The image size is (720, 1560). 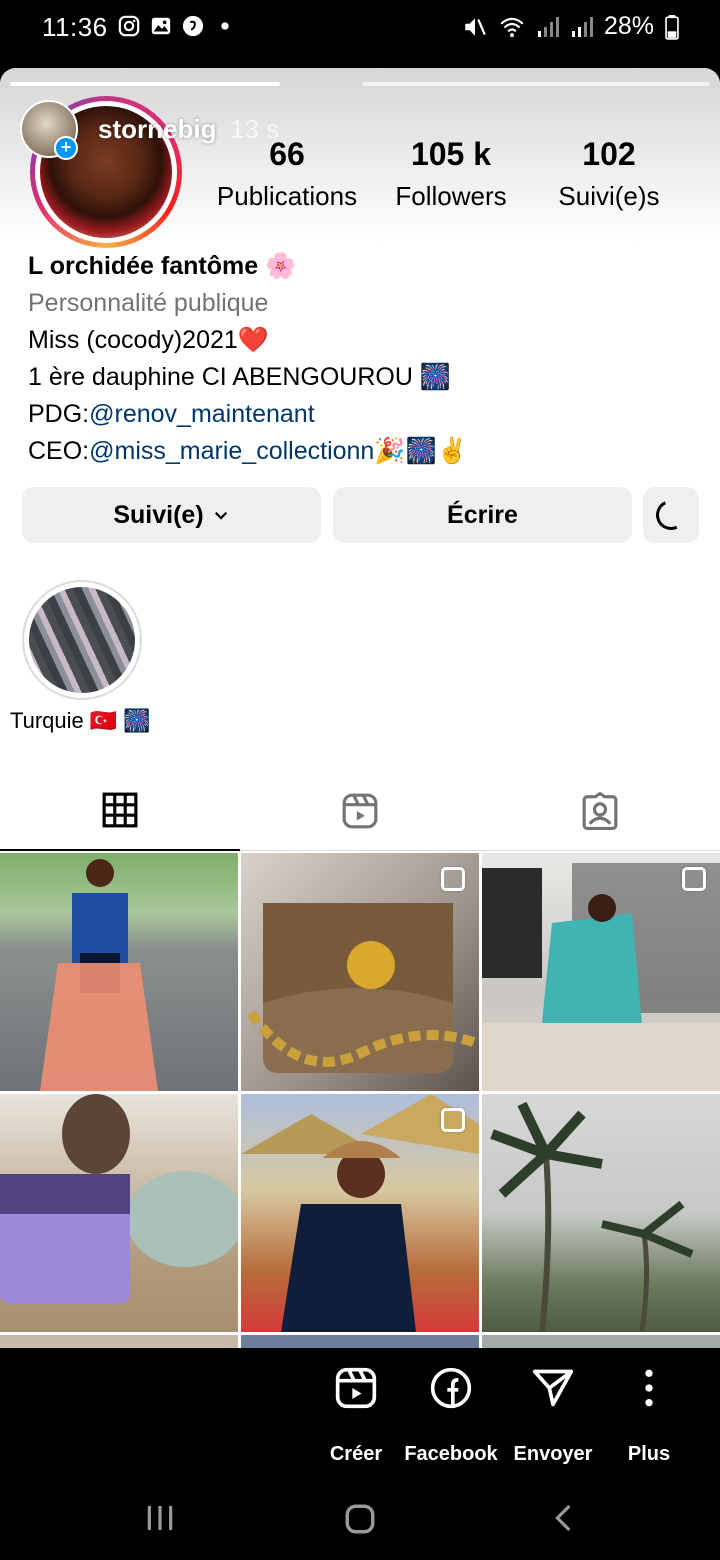 What do you see at coordinates (482, 515) in the screenshot?
I see `message-button: Écrire` at bounding box center [482, 515].